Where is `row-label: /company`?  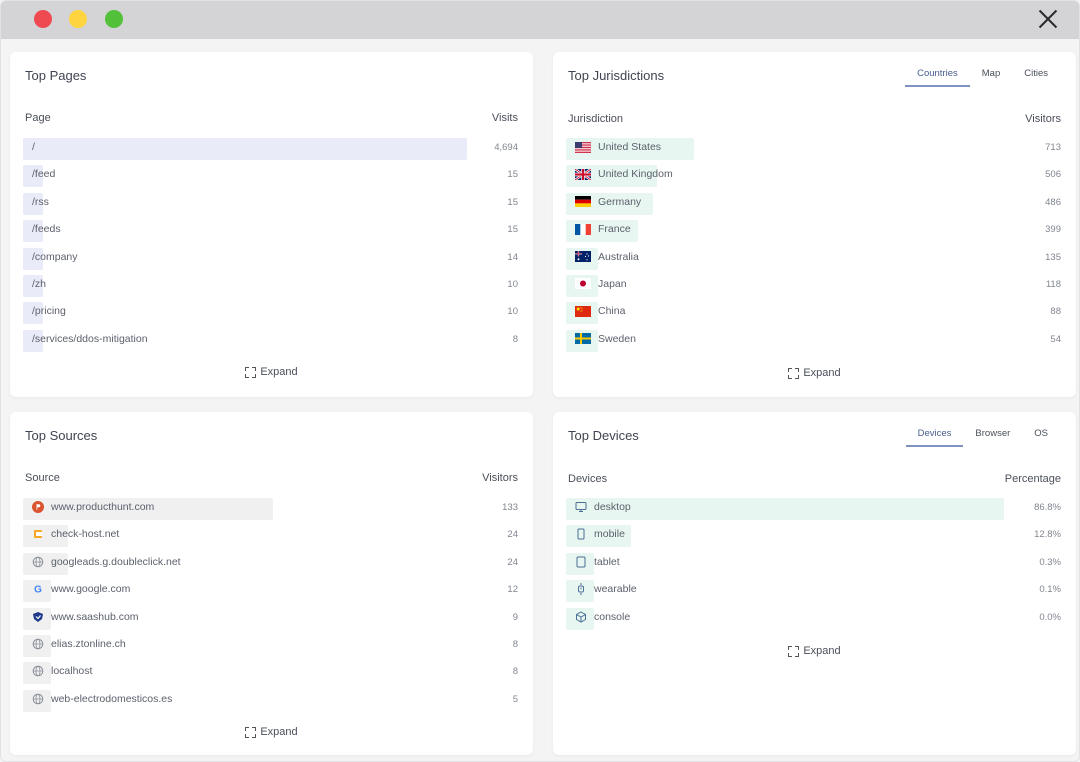
row-label: /company is located at coordinates (55, 257).